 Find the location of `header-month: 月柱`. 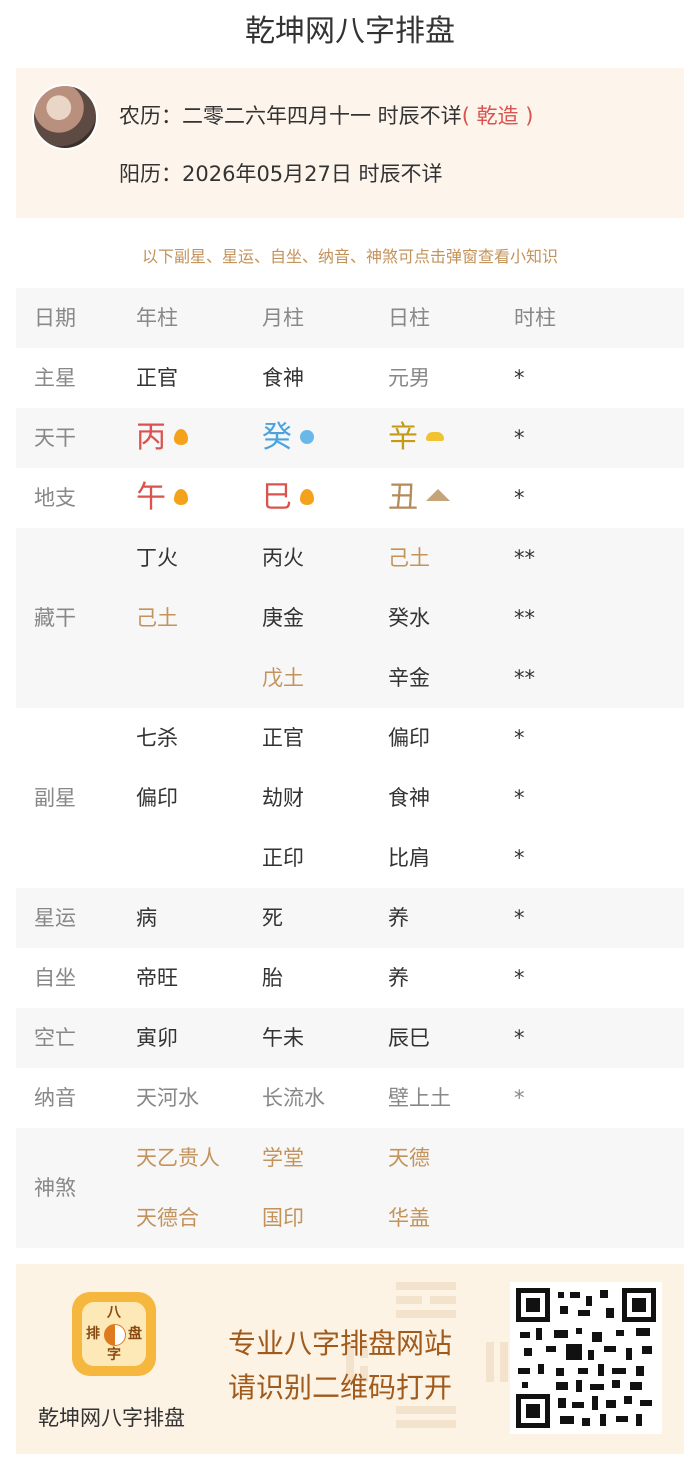

header-month: 月柱 is located at coordinates (283, 318).